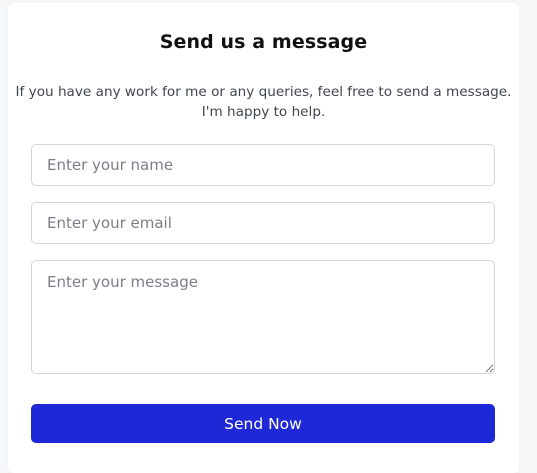 This screenshot has height=473, width=537. What do you see at coordinates (263, 223) in the screenshot?
I see `email-input` at bounding box center [263, 223].